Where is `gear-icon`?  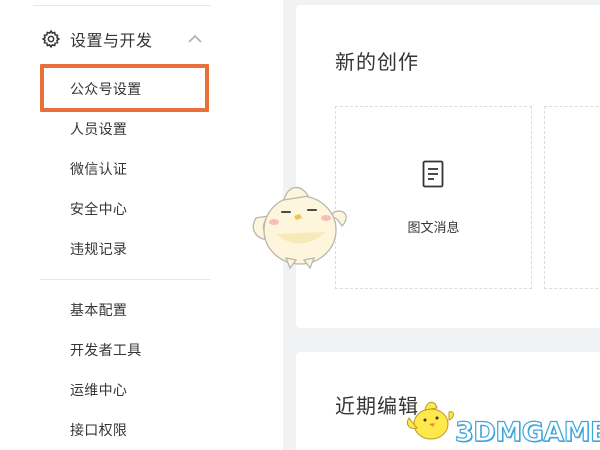 gear-icon is located at coordinates (51, 39).